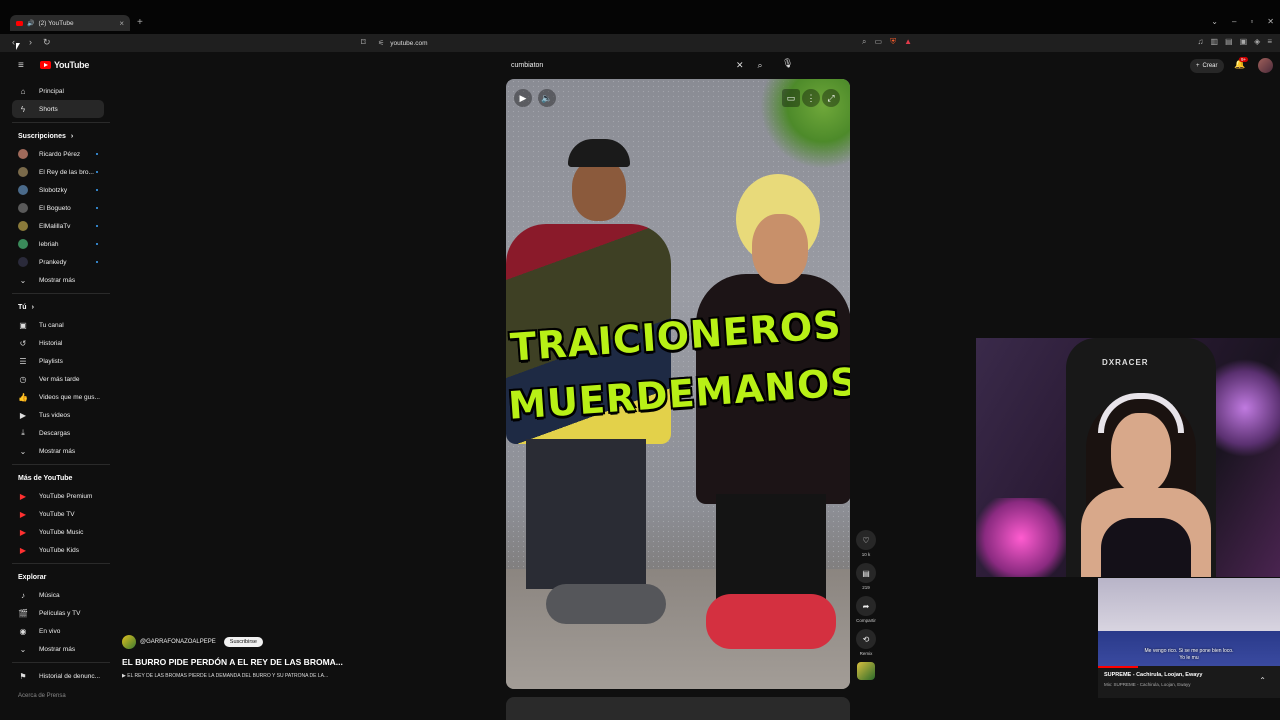  Describe the element at coordinates (56, 379) in the screenshot. I see `sidebar-item-you: ◷ Ver más tarde` at that location.